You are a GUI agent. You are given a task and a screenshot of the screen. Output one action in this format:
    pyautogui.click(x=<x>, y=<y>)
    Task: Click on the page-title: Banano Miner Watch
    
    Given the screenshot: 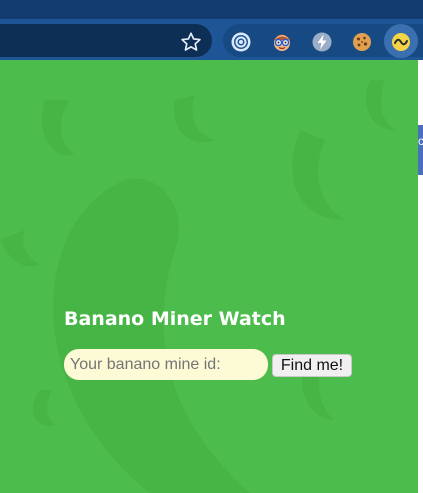 What is the action you would take?
    pyautogui.click(x=175, y=319)
    